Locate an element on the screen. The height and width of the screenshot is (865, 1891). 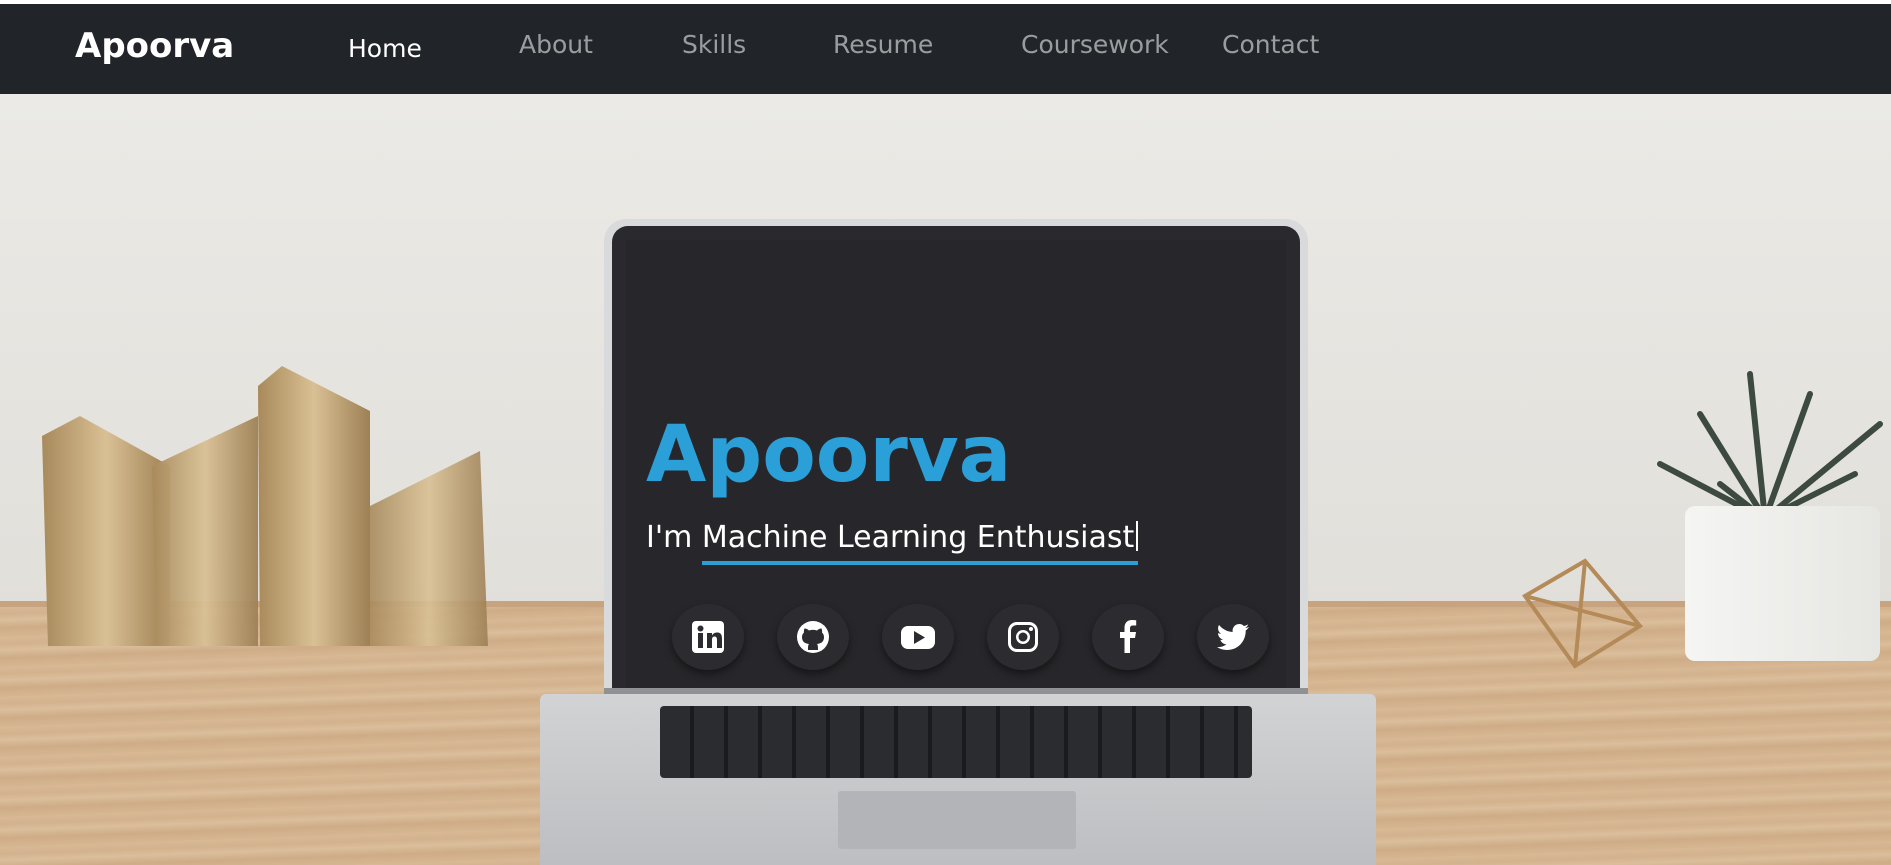
facebook-button is located at coordinates (1128, 637).